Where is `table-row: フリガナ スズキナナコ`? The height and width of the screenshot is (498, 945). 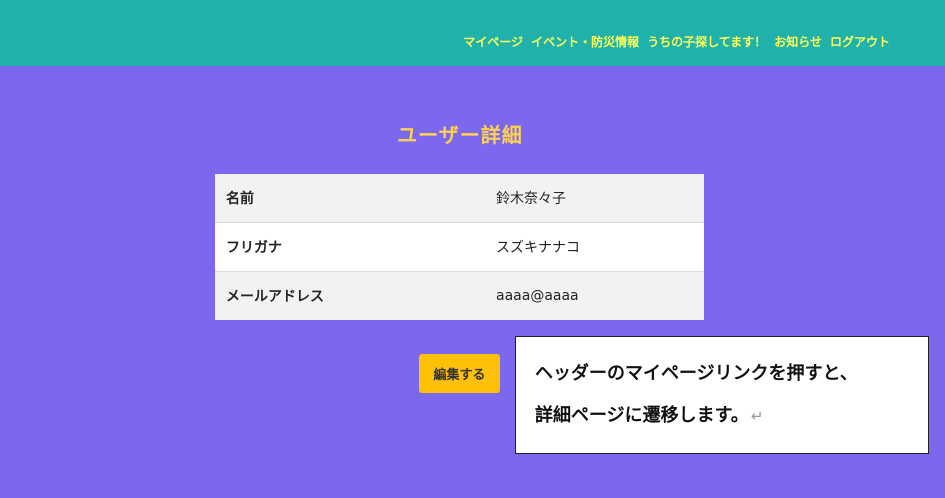 table-row: フリガナ スズキナナコ is located at coordinates (459, 247).